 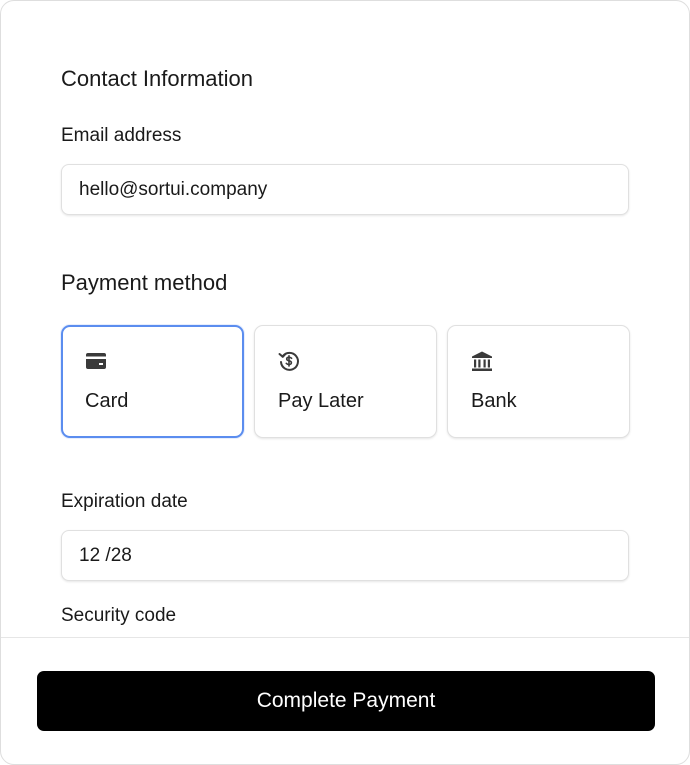 What do you see at coordinates (494, 401) in the screenshot?
I see `payment-method-bank-label: Bank` at bounding box center [494, 401].